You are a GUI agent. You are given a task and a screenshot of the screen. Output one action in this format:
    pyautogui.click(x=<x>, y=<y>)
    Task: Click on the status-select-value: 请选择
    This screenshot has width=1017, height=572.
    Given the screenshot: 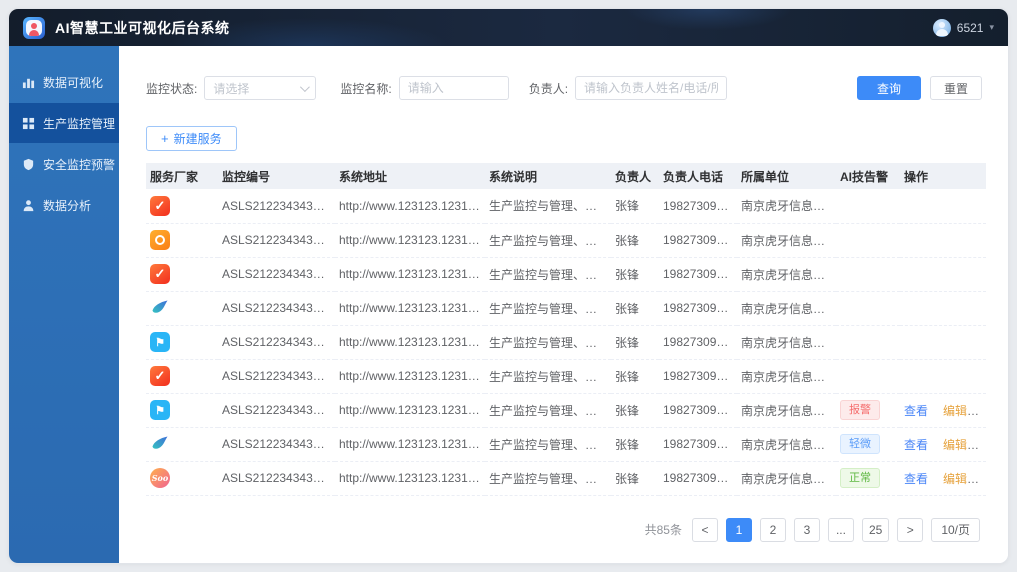 What is the action you would take?
    pyautogui.click(x=231, y=88)
    